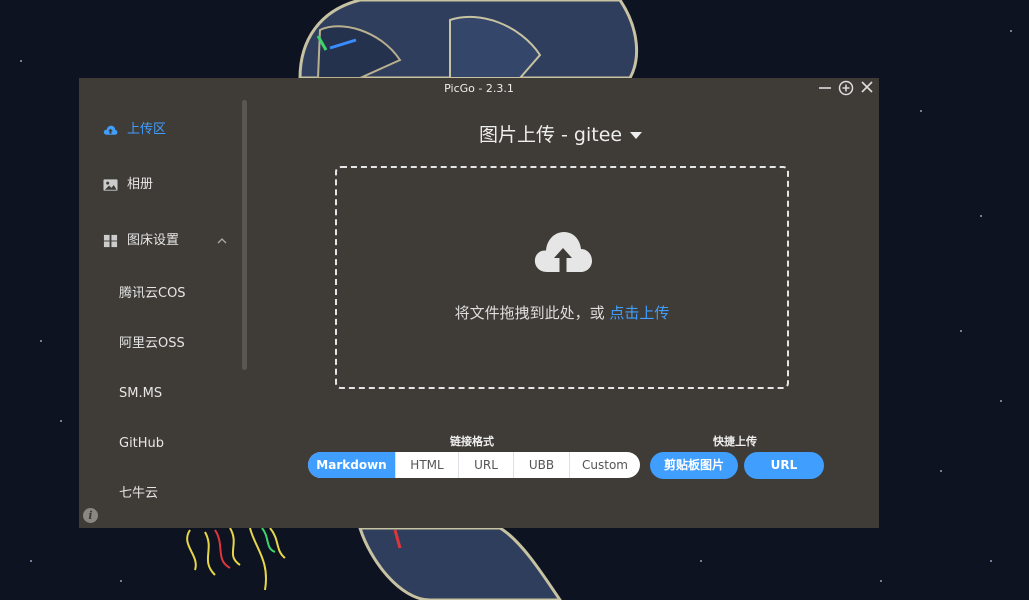 The height and width of the screenshot is (600, 1029). Describe the element at coordinates (846, 89) in the screenshot. I see `pin-icon` at that location.